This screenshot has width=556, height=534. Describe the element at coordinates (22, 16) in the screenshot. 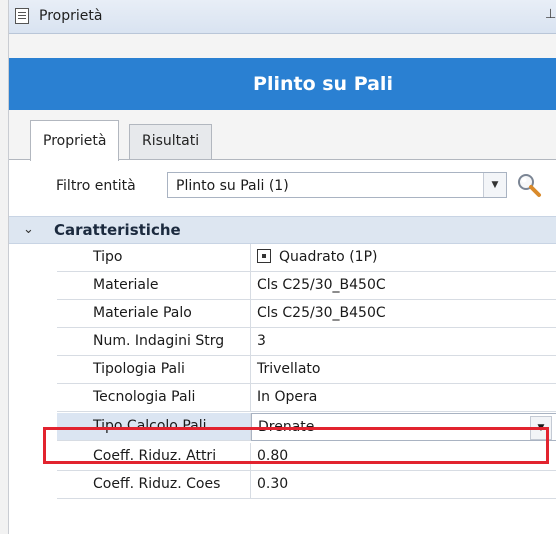

I see `document-icon` at that location.